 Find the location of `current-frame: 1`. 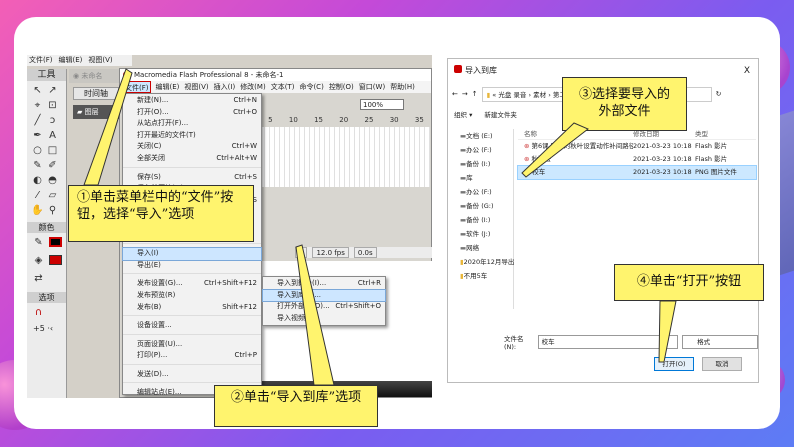

current-frame: 1 is located at coordinates (301, 252).